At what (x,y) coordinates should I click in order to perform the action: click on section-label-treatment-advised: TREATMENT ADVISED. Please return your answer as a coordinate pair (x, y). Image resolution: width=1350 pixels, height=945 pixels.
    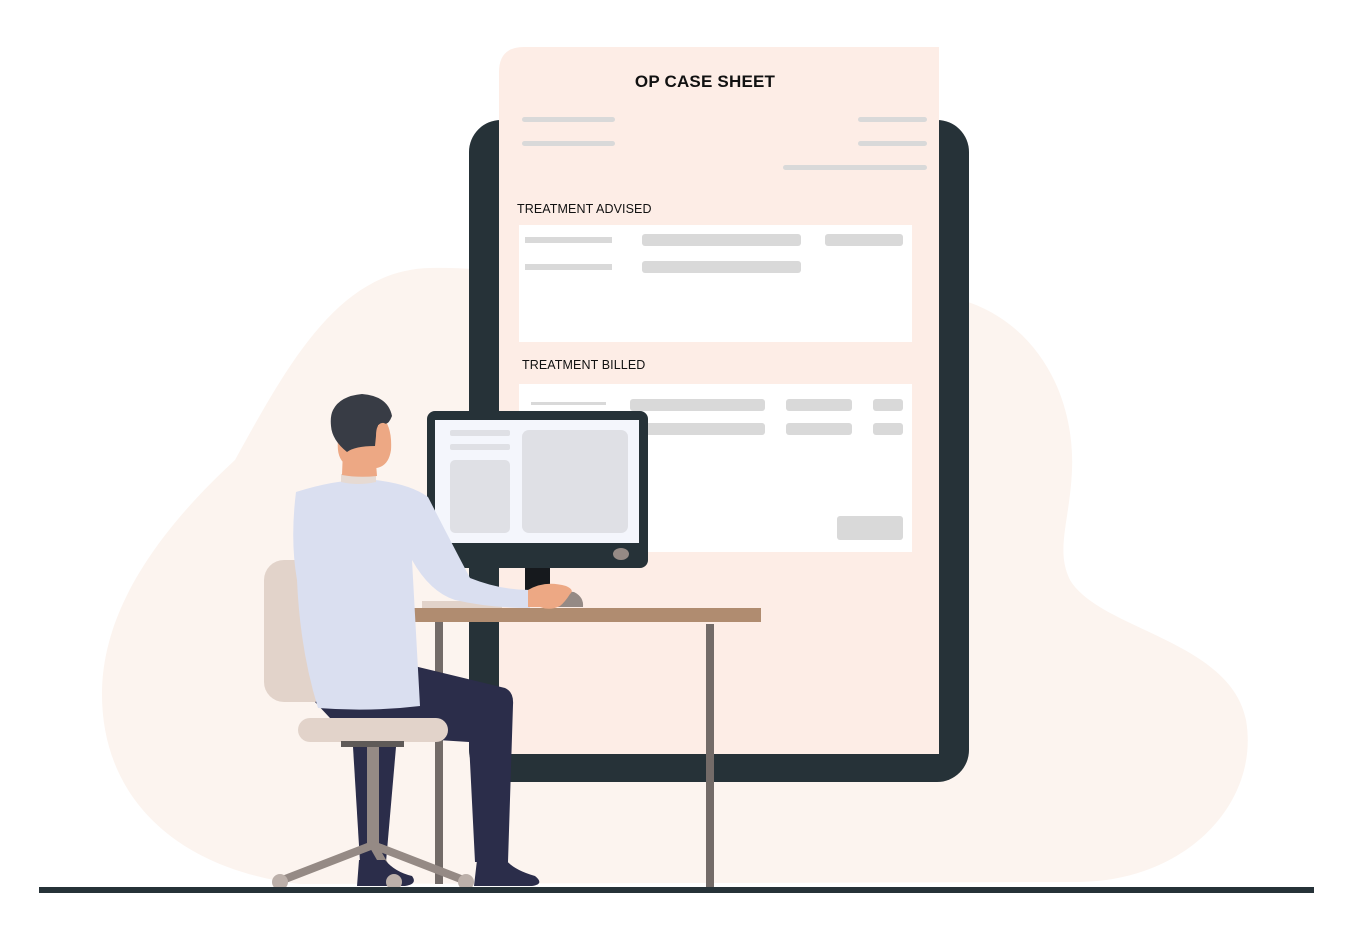
    Looking at the image, I should click on (584, 209).